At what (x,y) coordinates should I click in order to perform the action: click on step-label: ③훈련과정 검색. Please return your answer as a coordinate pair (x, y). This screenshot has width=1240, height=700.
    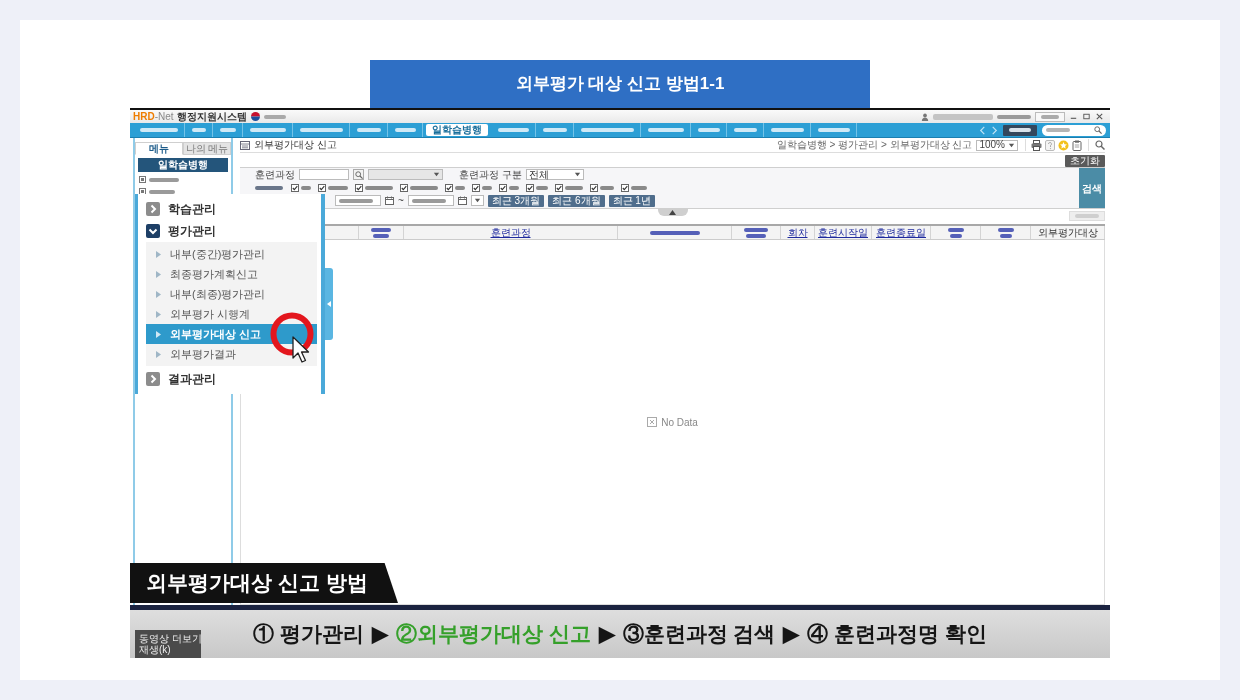
    Looking at the image, I should click on (699, 634).